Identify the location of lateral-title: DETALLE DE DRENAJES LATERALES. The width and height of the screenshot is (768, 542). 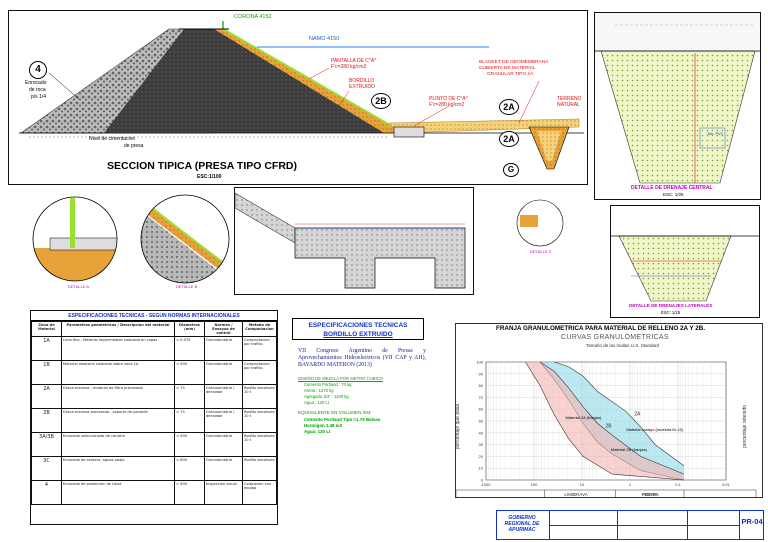
(671, 305).